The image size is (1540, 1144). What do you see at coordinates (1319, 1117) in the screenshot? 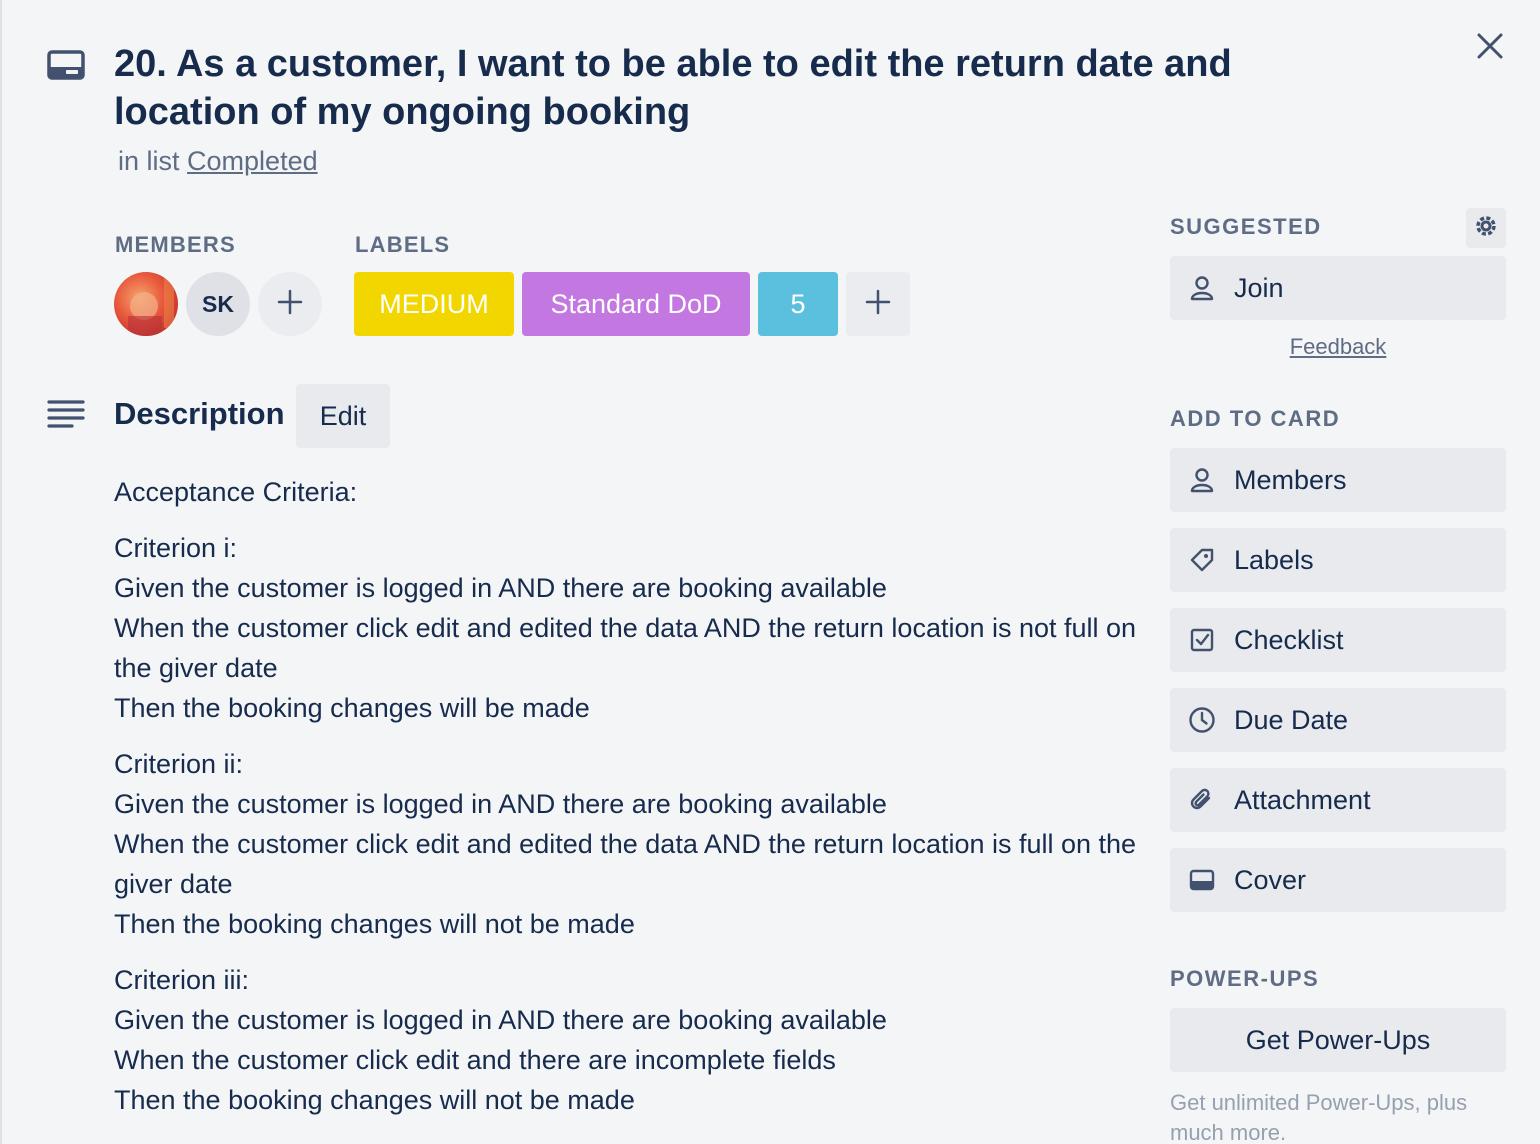
I see `powerups-note: Get unlimited Power-Ups, plus much more.` at bounding box center [1319, 1117].